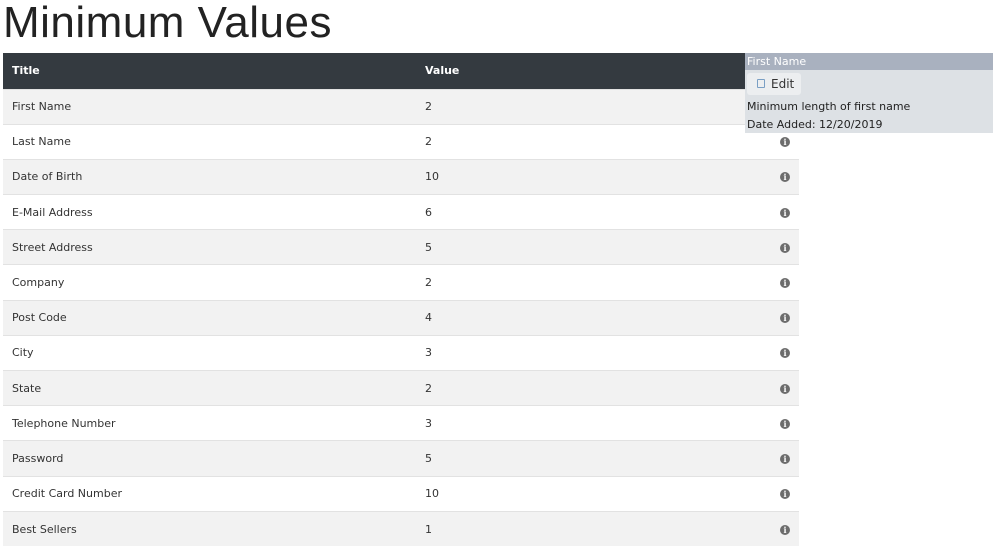 The image size is (1000, 555). Describe the element at coordinates (26, 71) in the screenshot. I see `header-title: Title` at that location.